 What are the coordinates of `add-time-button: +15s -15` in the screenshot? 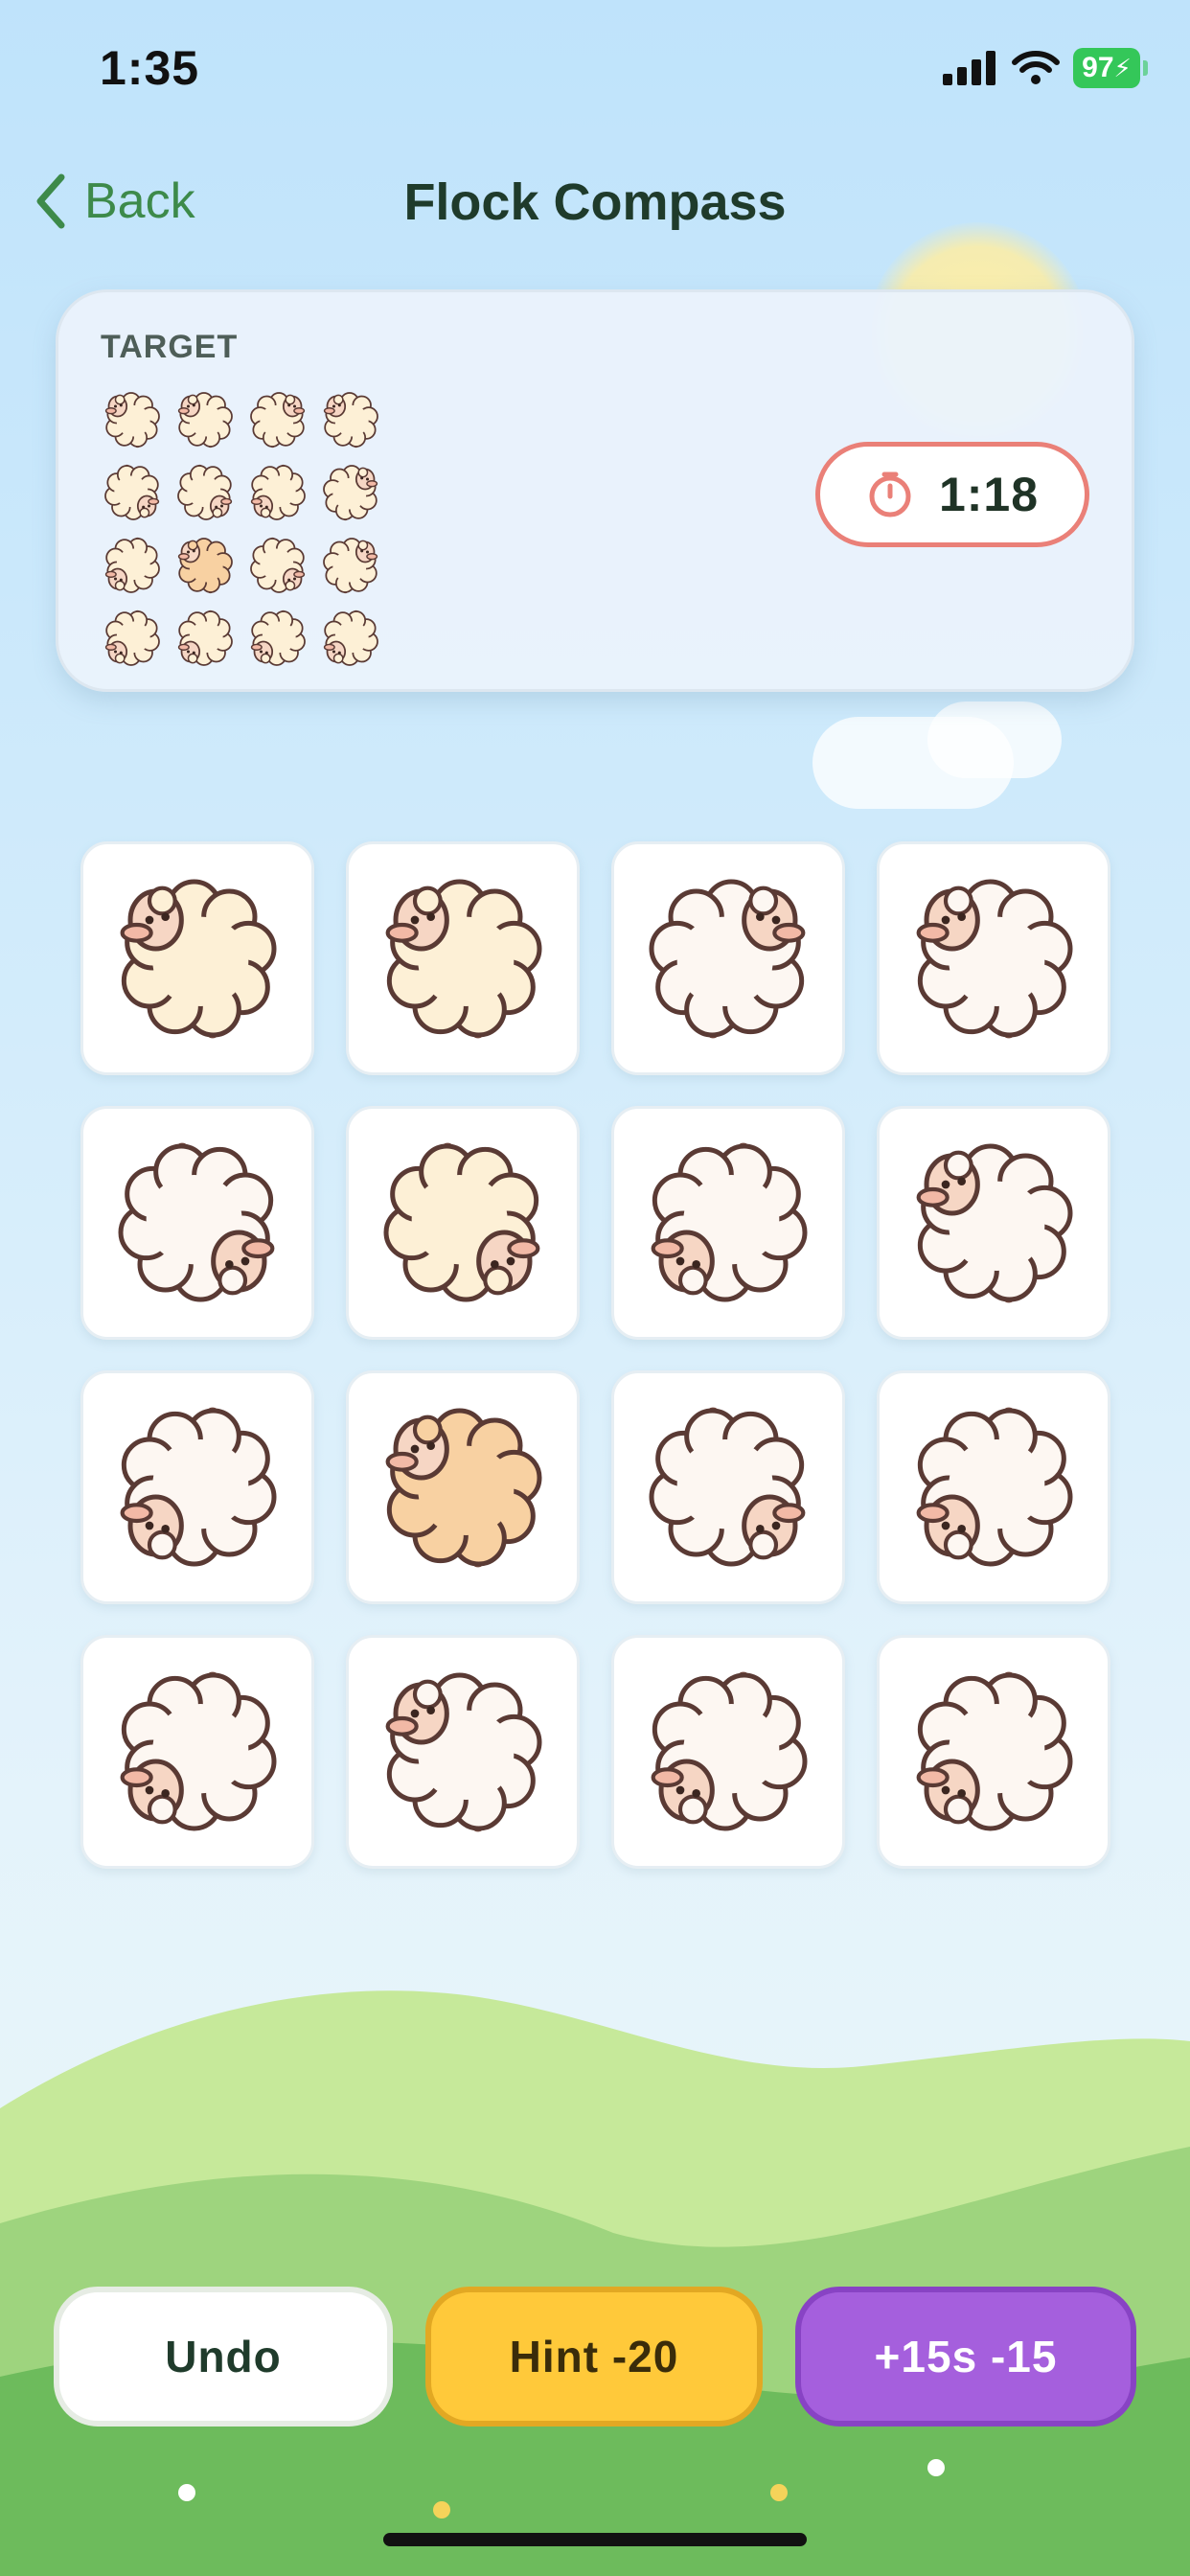 It's located at (966, 2356).